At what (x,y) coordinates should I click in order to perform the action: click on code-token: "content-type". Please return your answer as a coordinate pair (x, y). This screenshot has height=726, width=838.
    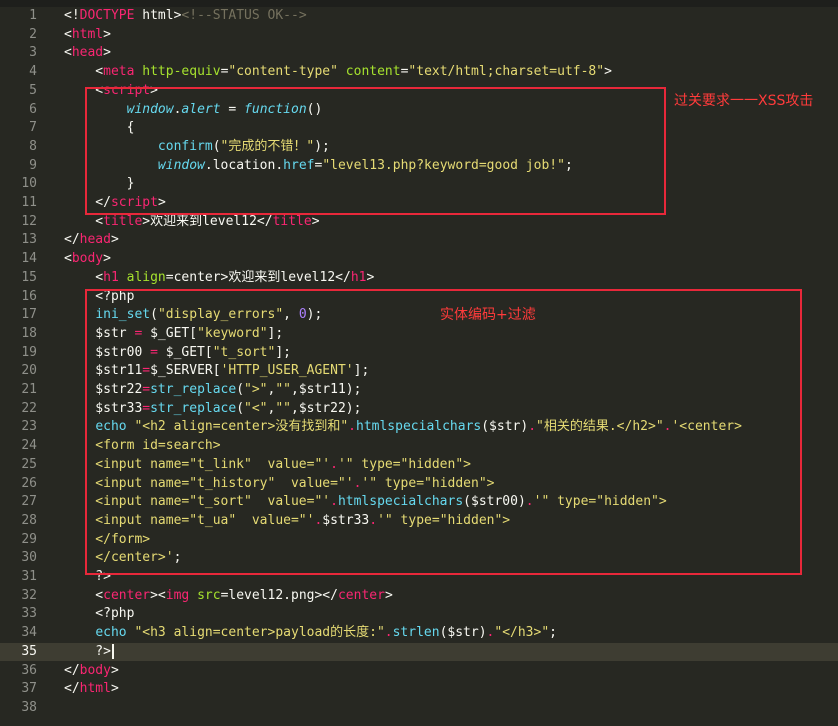
    Looking at the image, I should click on (283, 72).